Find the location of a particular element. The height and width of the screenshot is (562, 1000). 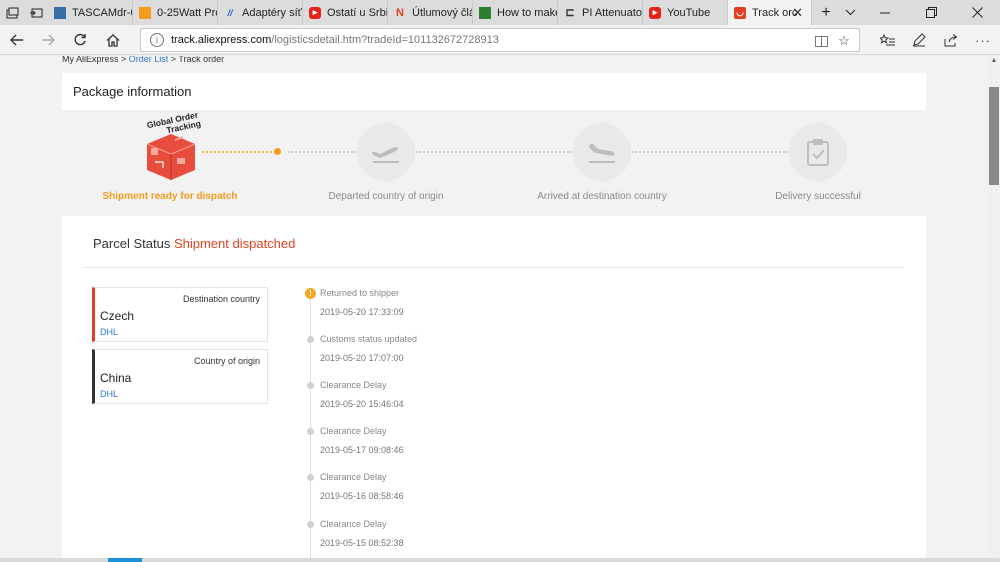

reading-view-icon is located at coordinates (821, 41).